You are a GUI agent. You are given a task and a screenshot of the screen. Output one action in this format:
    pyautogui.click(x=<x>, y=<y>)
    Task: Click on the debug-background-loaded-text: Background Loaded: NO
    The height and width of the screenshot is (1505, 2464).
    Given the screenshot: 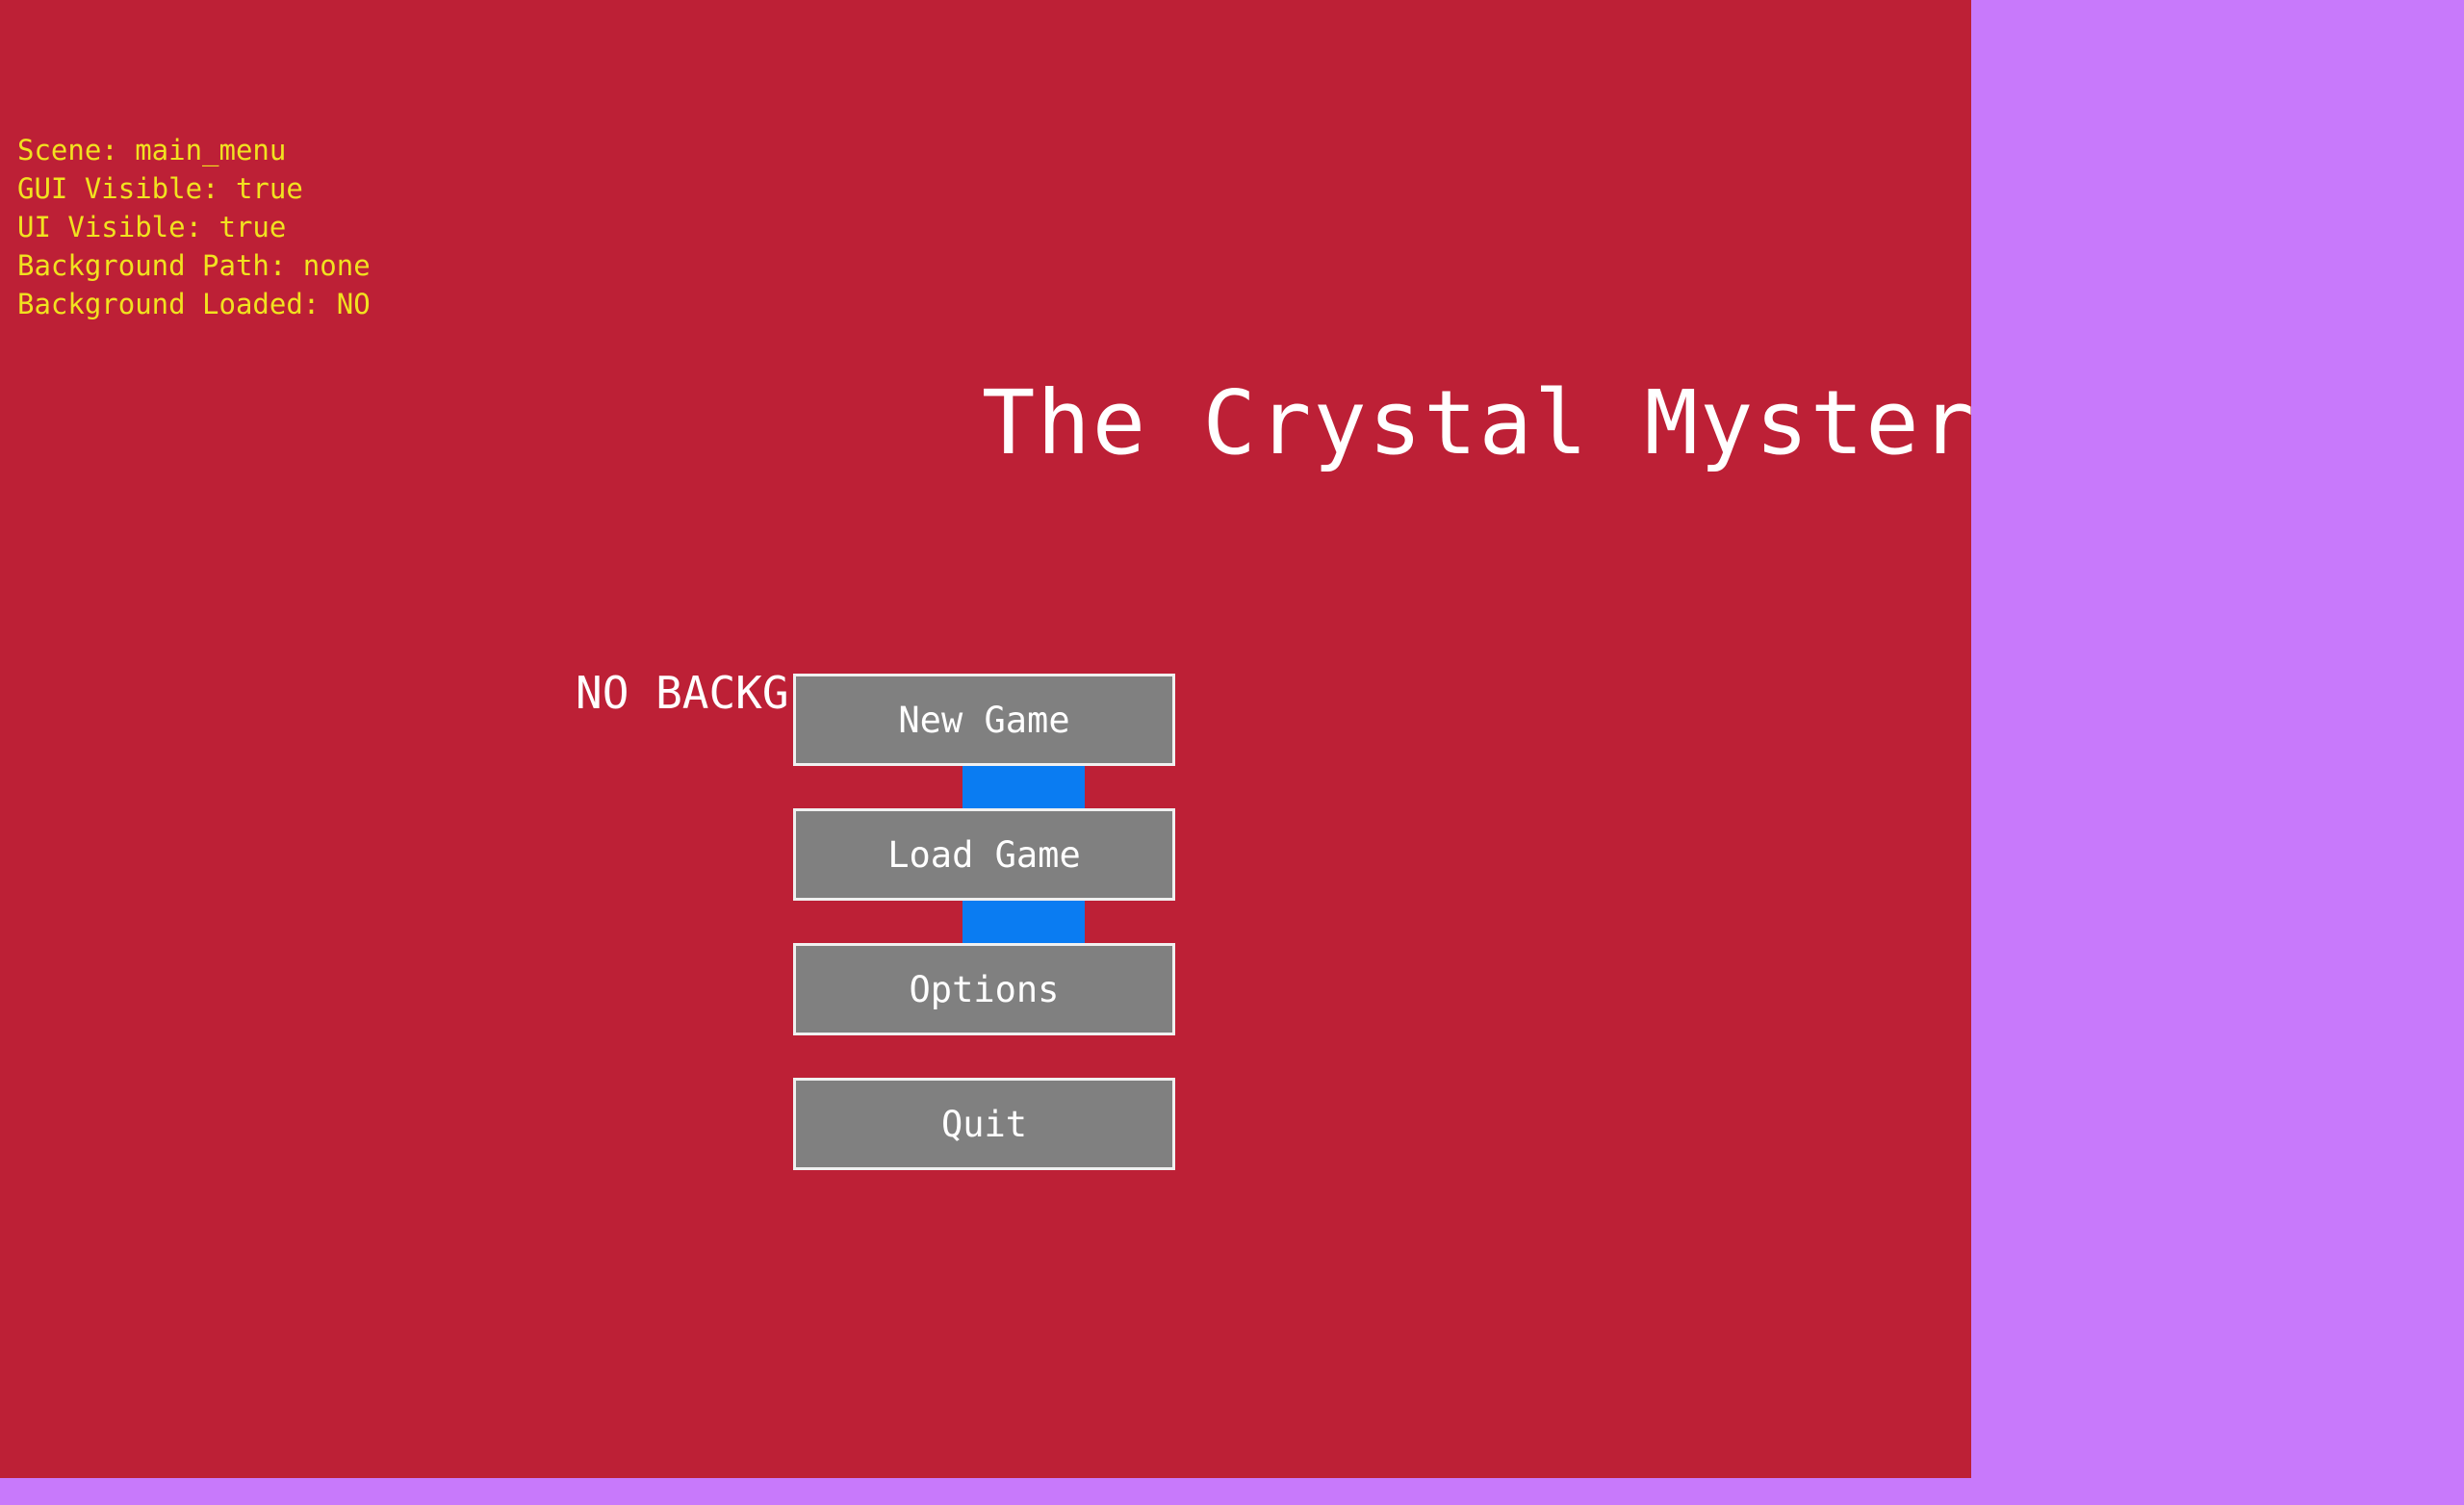 What is the action you would take?
    pyautogui.click(x=194, y=304)
    